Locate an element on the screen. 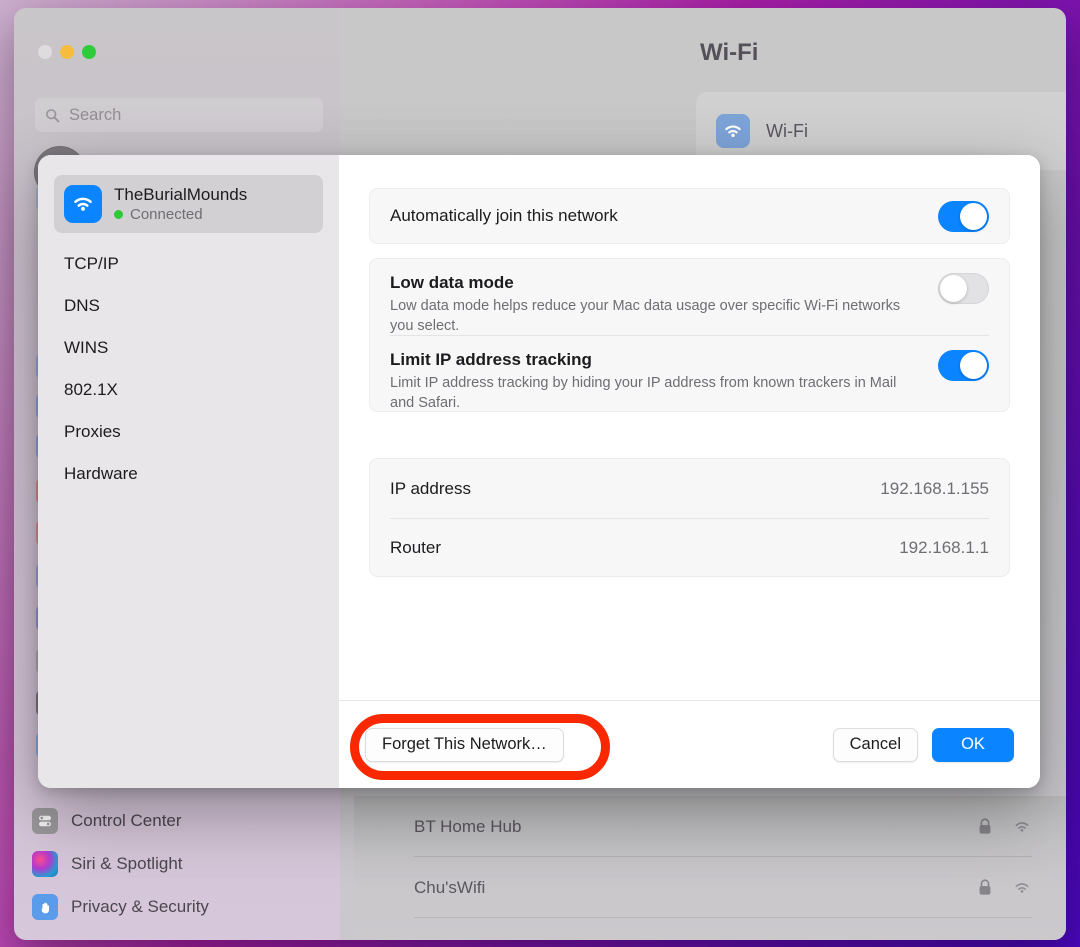 This screenshot has width=1080, height=947. wifi-master-row: Wi-Fi is located at coordinates (891, 131).